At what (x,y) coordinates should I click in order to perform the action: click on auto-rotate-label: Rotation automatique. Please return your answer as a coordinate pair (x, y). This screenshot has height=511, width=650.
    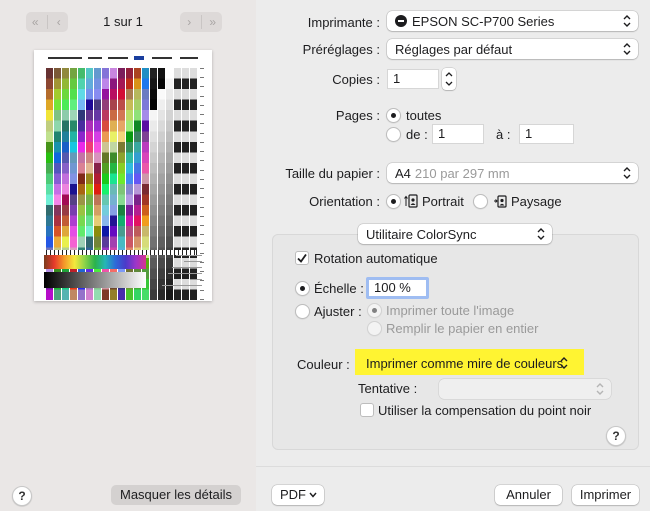
    Looking at the image, I should click on (376, 258).